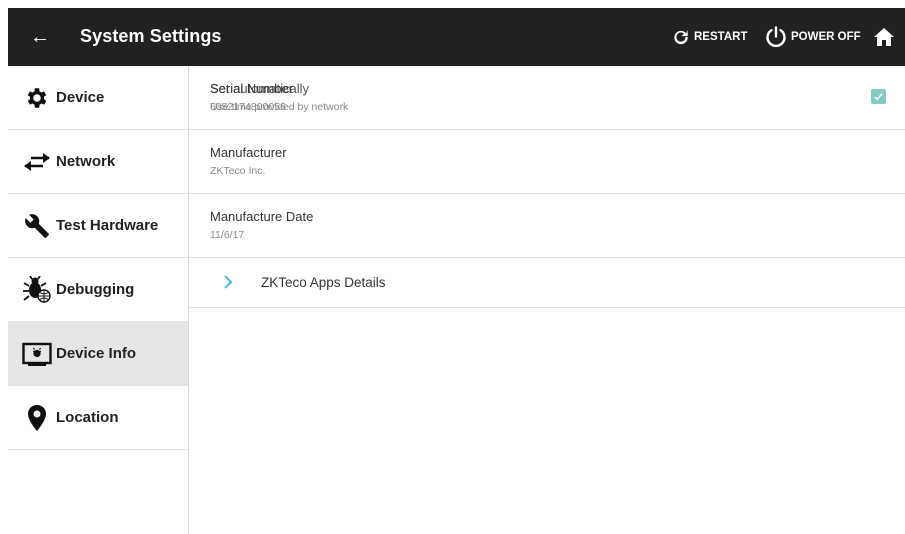 Image resolution: width=905 pixels, height=534 pixels. I want to click on chevron-right-icon, so click(228, 282).